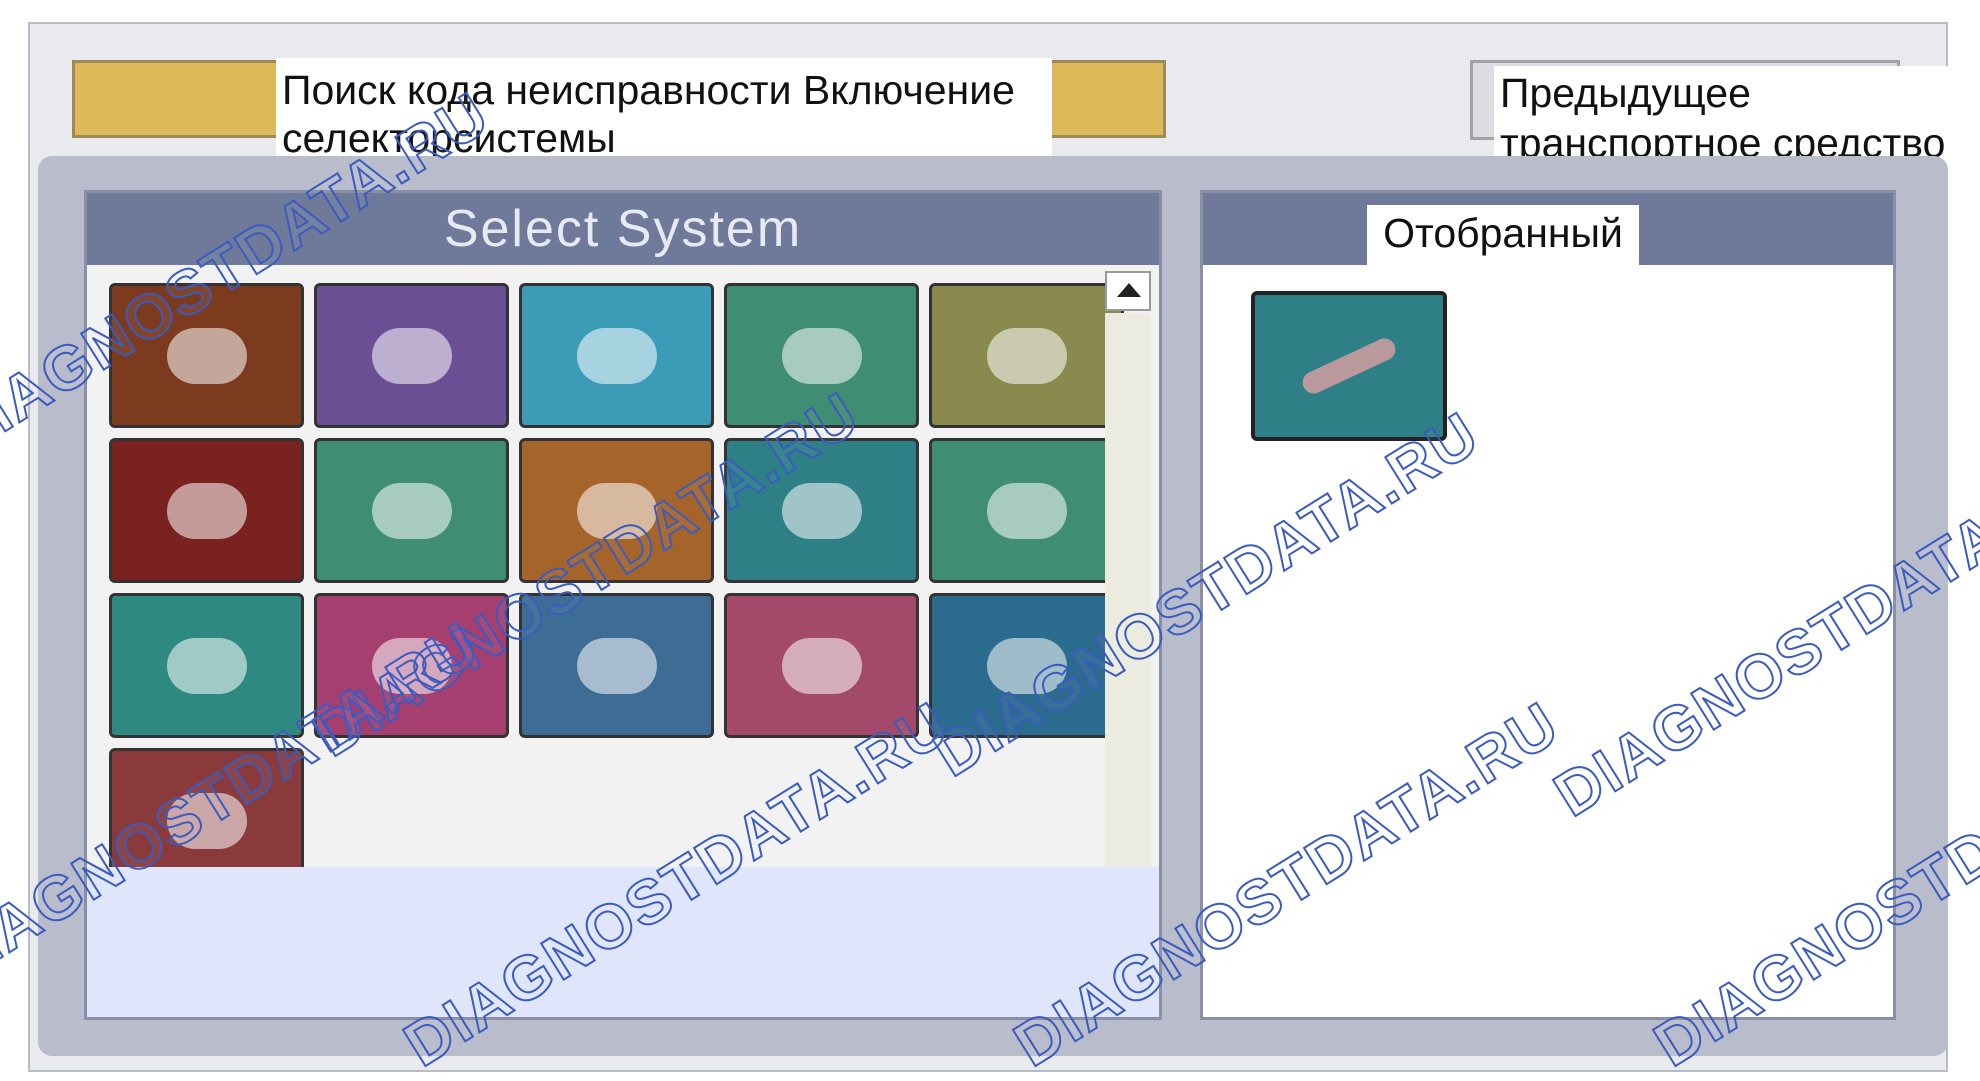 This screenshot has width=1980, height=1081. I want to click on transmission-system-icon, so click(411, 355).